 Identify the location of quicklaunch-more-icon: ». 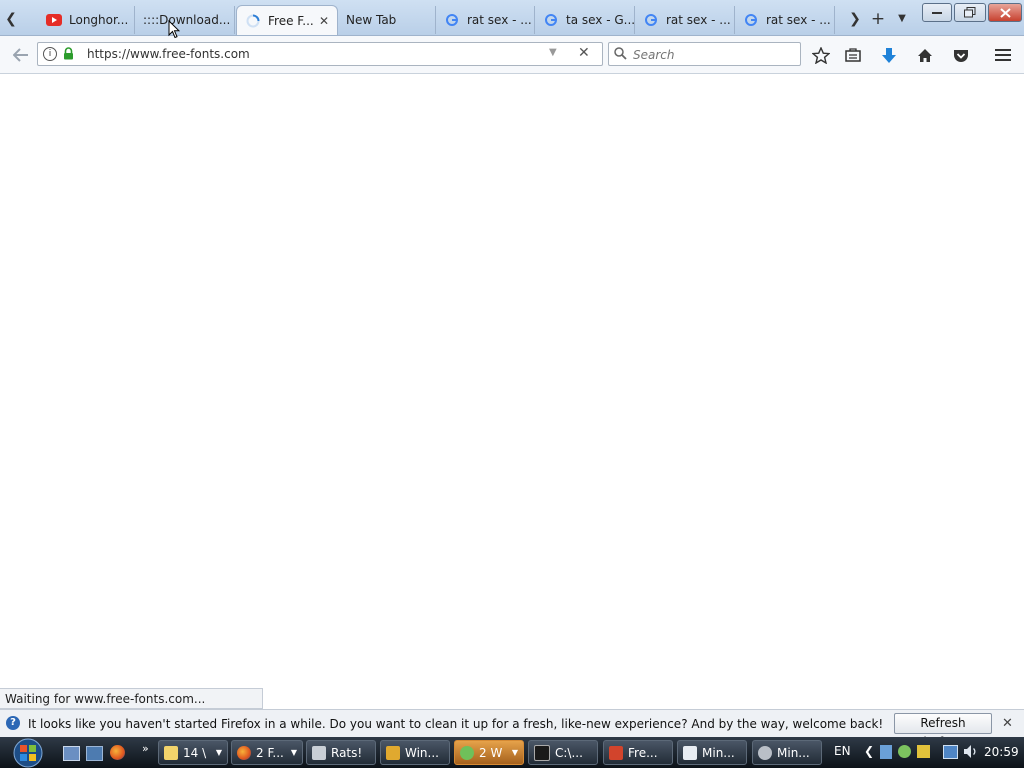
(145, 748).